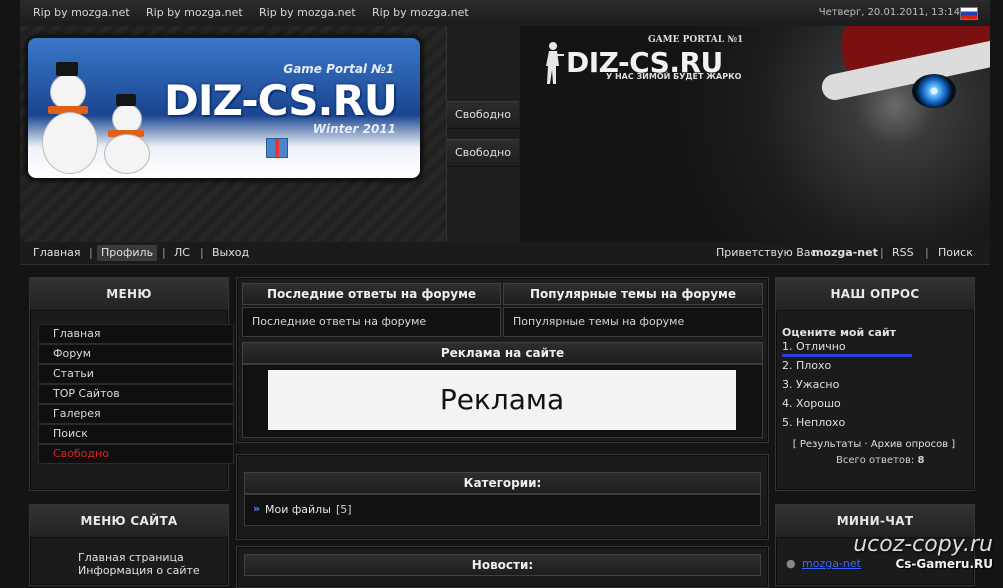  Describe the element at coordinates (67, 69) in the screenshot. I see `snowman-hat-icon` at that location.